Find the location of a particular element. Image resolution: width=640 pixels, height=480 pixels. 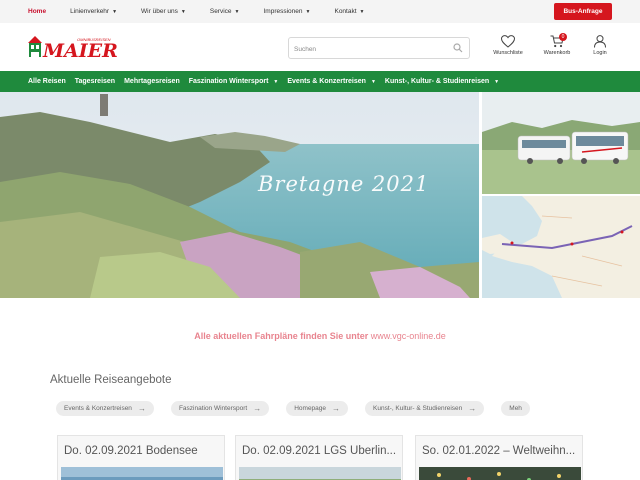

nav-mehrtagesreisen: Mehrtagesreisen is located at coordinates (152, 81).